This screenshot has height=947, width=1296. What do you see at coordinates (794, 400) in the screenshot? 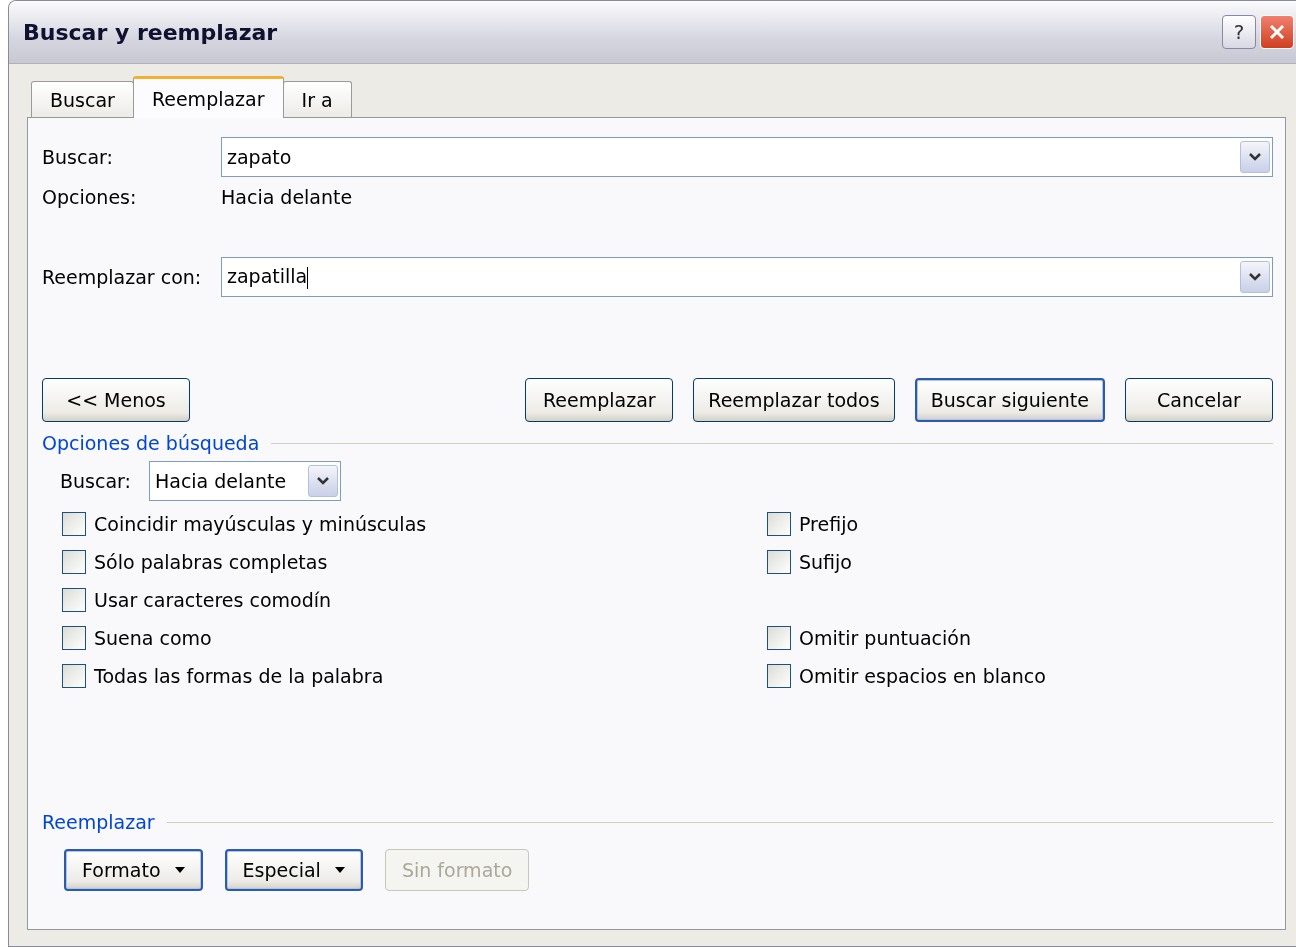
I see `action-button: Reemplazar todos` at bounding box center [794, 400].